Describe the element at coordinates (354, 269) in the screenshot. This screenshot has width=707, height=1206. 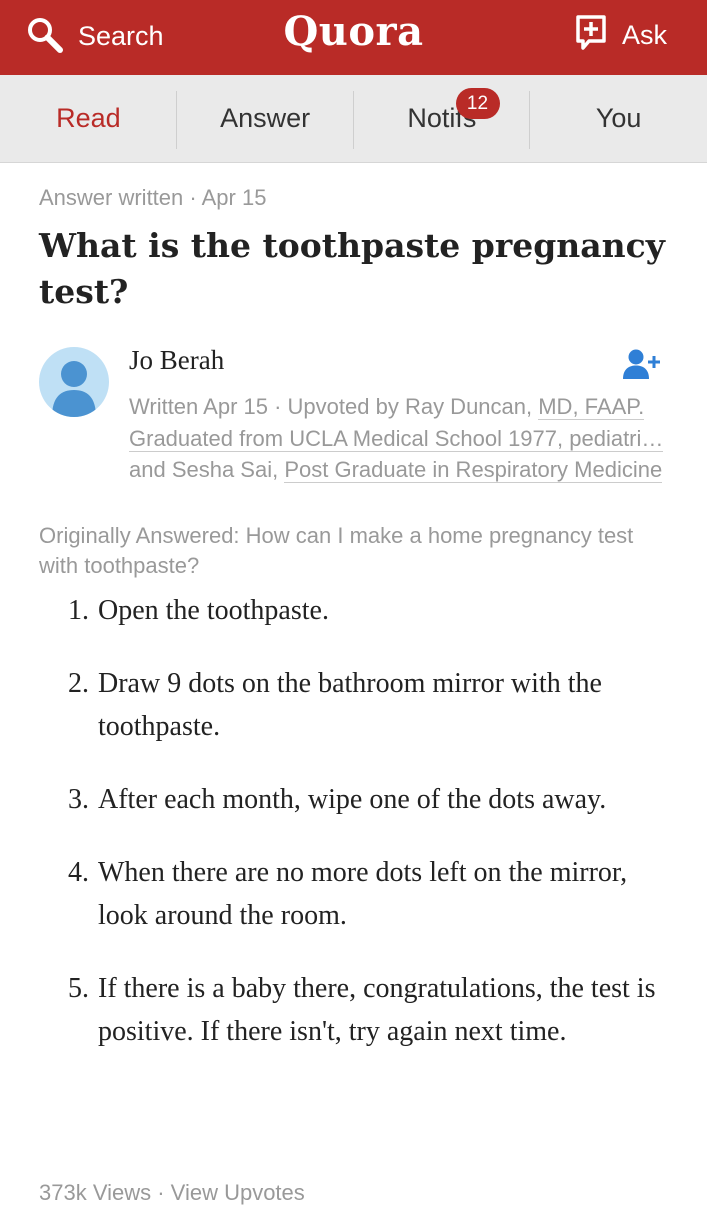
I see `question-title: What is the toothpaste pregnancy test?` at that location.